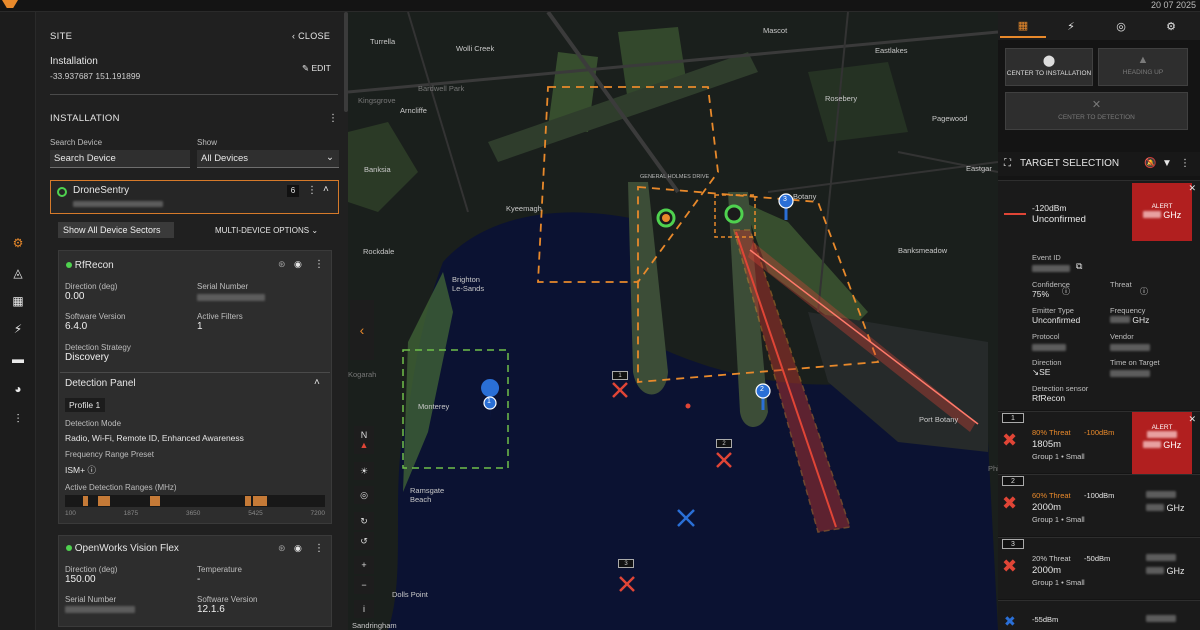 Image resolution: width=1200 pixels, height=630 pixels. I want to click on target-group: Group 1 • Small, so click(1058, 456).